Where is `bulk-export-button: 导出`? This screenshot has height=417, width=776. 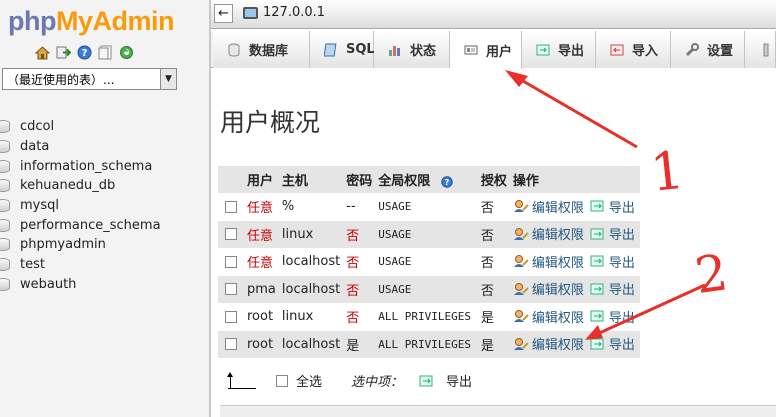
bulk-export-button: 导出 is located at coordinates (445, 380).